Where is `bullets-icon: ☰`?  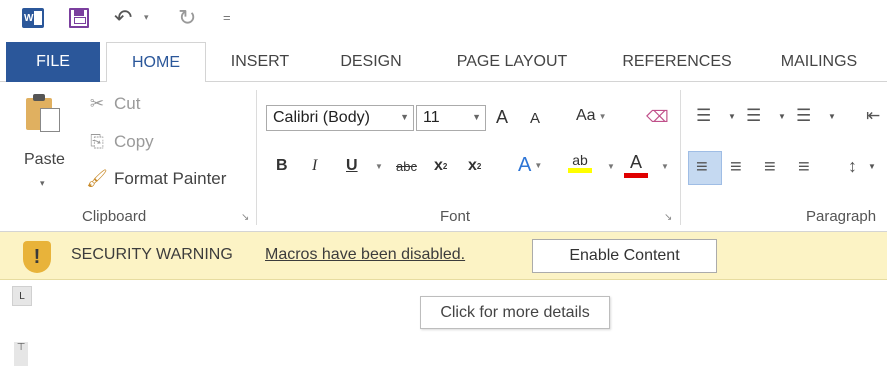
bullets-icon: ☰ is located at coordinates (703, 116).